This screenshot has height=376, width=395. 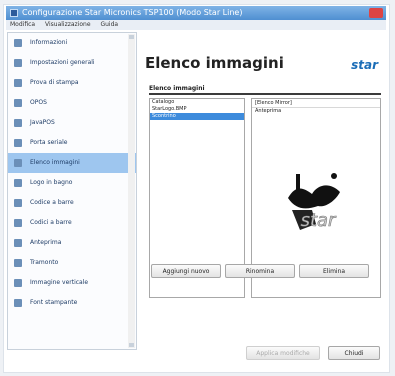 I want to click on sidebar-item-barcode: Codice a barre, so click(x=72, y=203).